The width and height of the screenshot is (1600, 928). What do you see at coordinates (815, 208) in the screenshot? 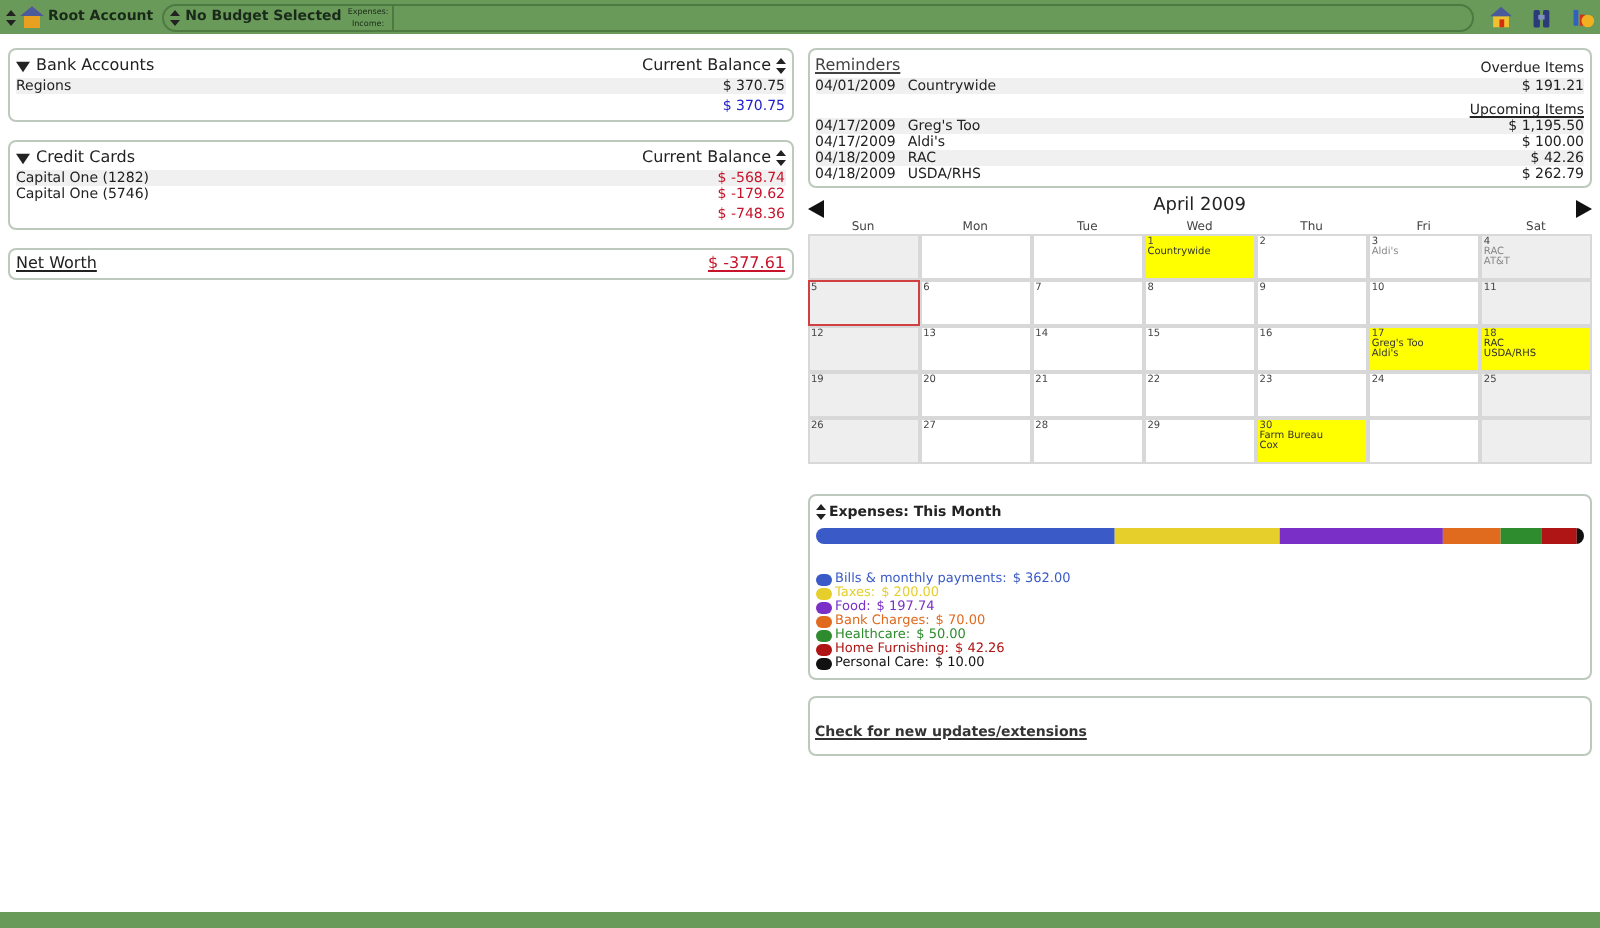
I see `previous-month-icon` at bounding box center [815, 208].